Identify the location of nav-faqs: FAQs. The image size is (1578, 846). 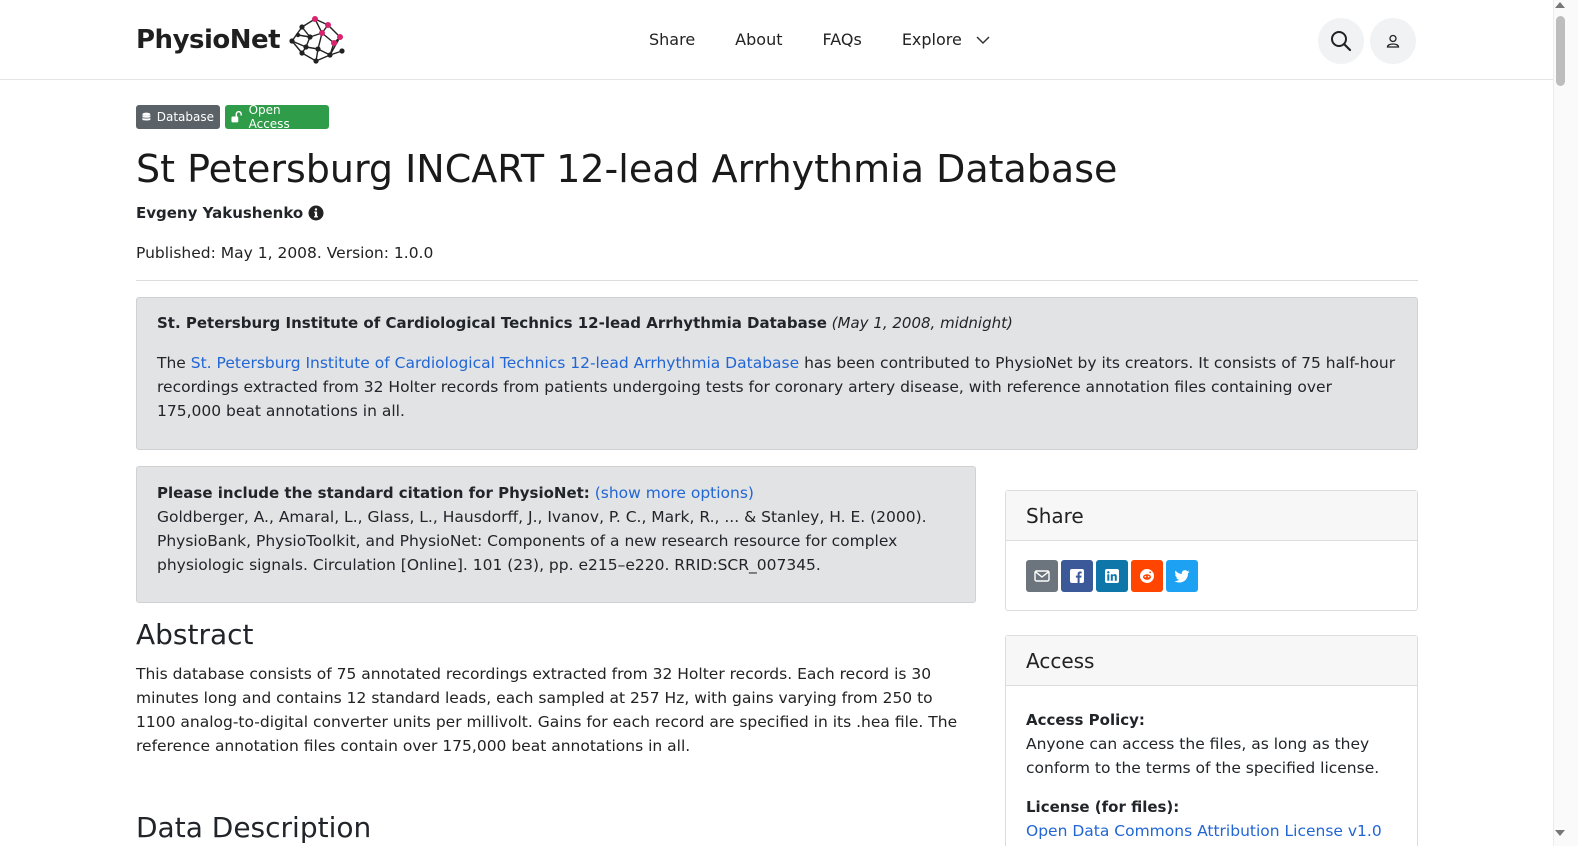
(841, 40).